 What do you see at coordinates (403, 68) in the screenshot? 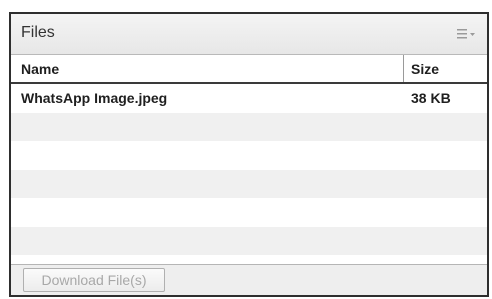
I see `column-divider` at bounding box center [403, 68].